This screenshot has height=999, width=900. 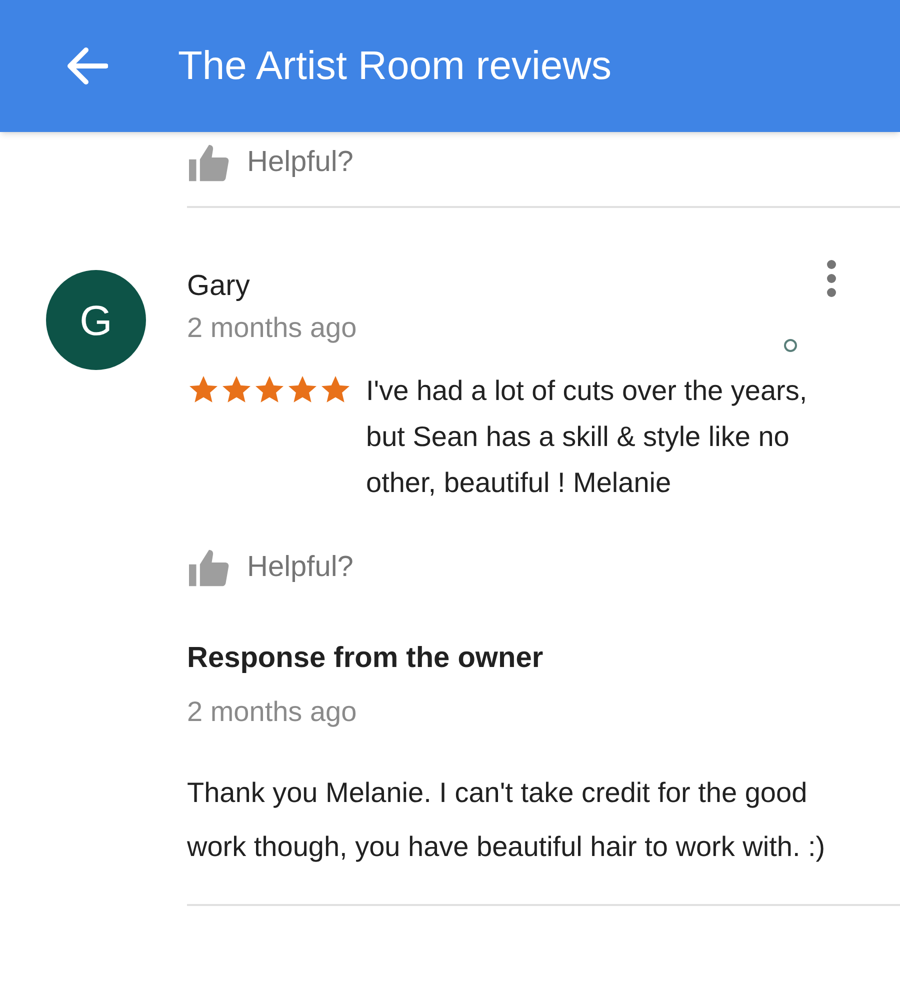 What do you see at coordinates (272, 328) in the screenshot?
I see `review-time: 2 months ago` at bounding box center [272, 328].